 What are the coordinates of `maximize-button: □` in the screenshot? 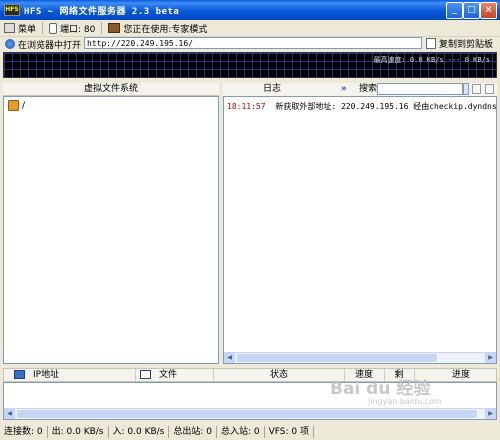 It's located at (471, 10).